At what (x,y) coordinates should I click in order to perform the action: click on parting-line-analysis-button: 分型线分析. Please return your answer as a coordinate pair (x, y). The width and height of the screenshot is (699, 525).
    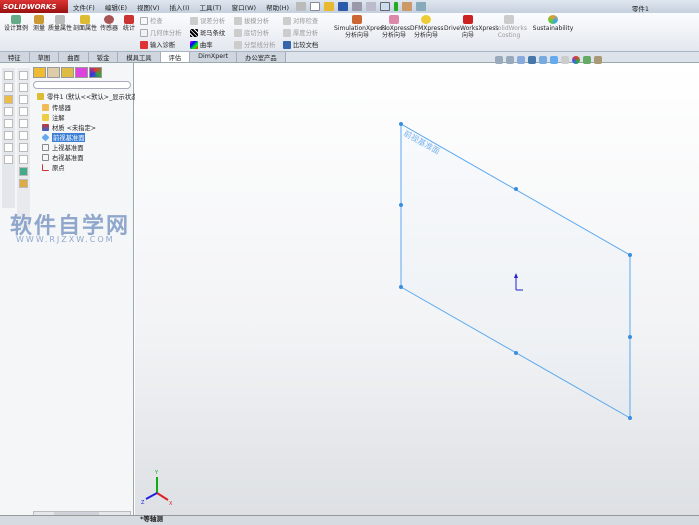
    Looking at the image, I should click on (254, 44).